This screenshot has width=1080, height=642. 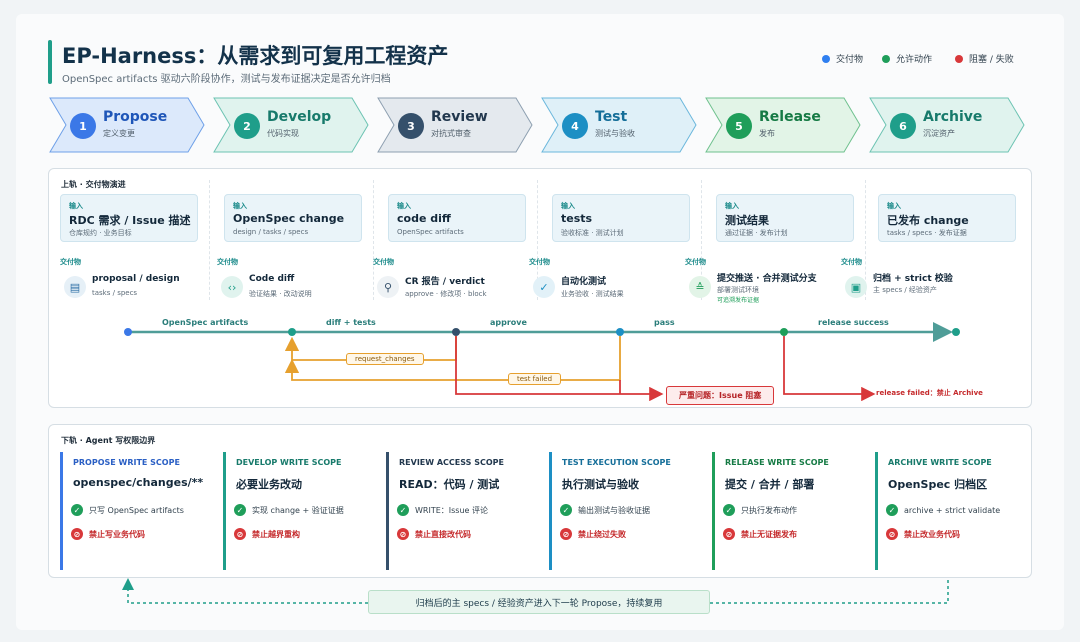 What do you see at coordinates (117, 534) in the screenshot?
I see `scope-forbidden-text: 禁止写业务代码` at bounding box center [117, 534].